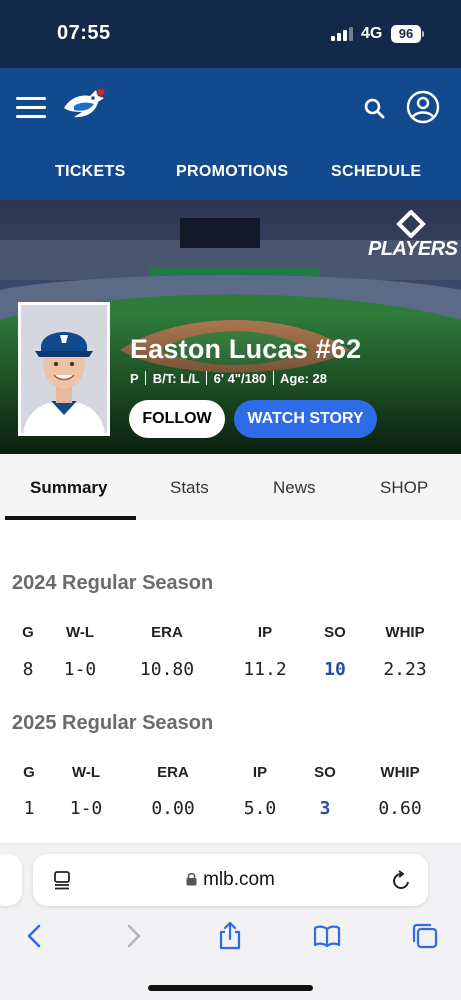  I want to click on player-tabs: Summary Stats News SHOP, so click(230, 487).